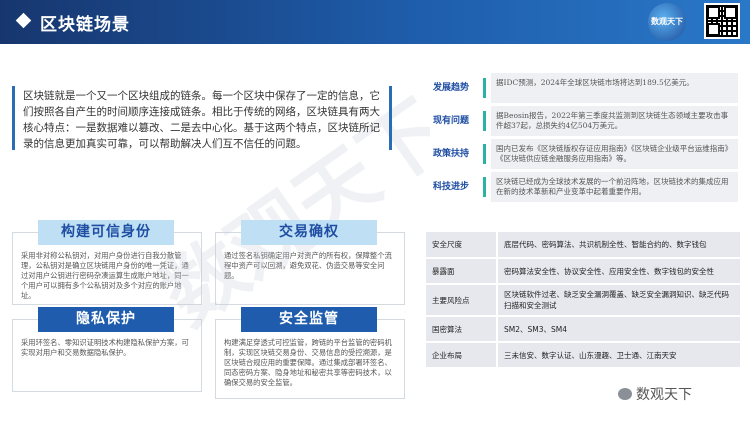 Image resolution: width=750 pixels, height=421 pixels. I want to click on page-title: 区块链场景, so click(85, 25).